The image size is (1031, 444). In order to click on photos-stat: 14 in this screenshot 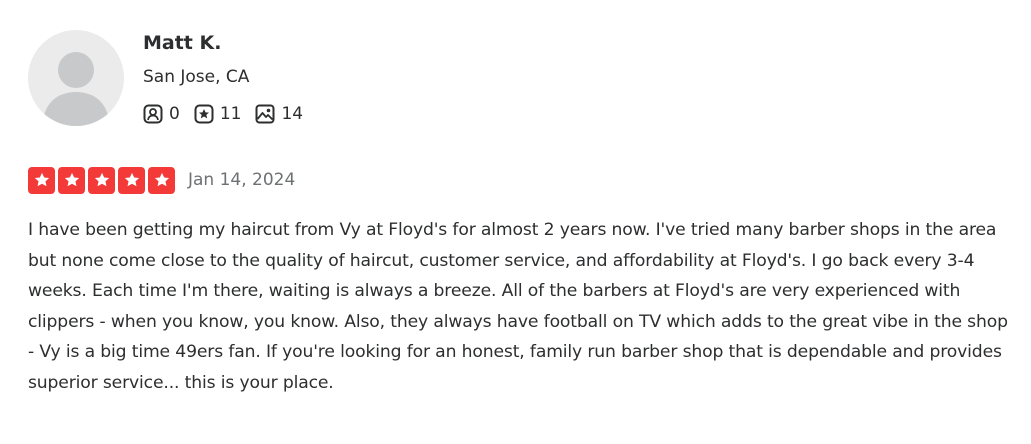, I will do `click(279, 114)`.